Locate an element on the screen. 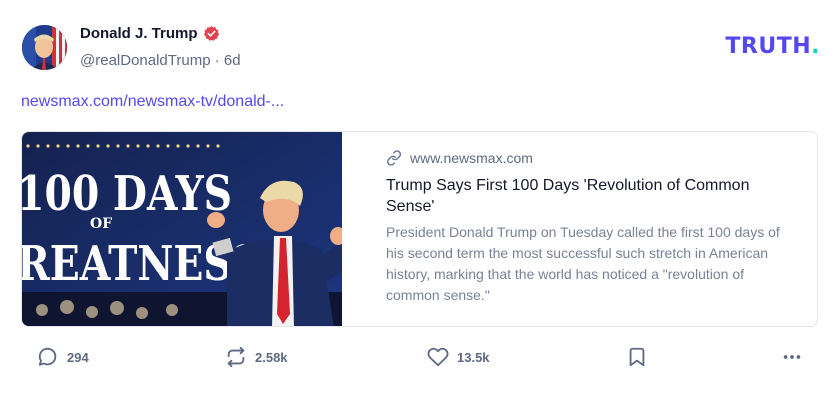 The image size is (840, 406). author-handle-line: @realDonaldTrump · 6d is located at coordinates (160, 60).